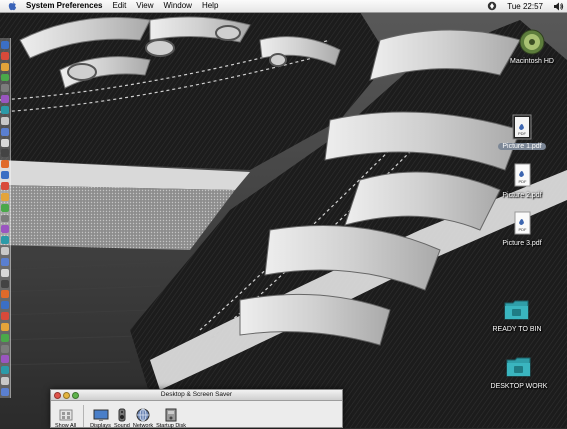  Describe the element at coordinates (522, 146) in the screenshot. I see `desktop-icon-label: Picture 1.pdf` at that location.